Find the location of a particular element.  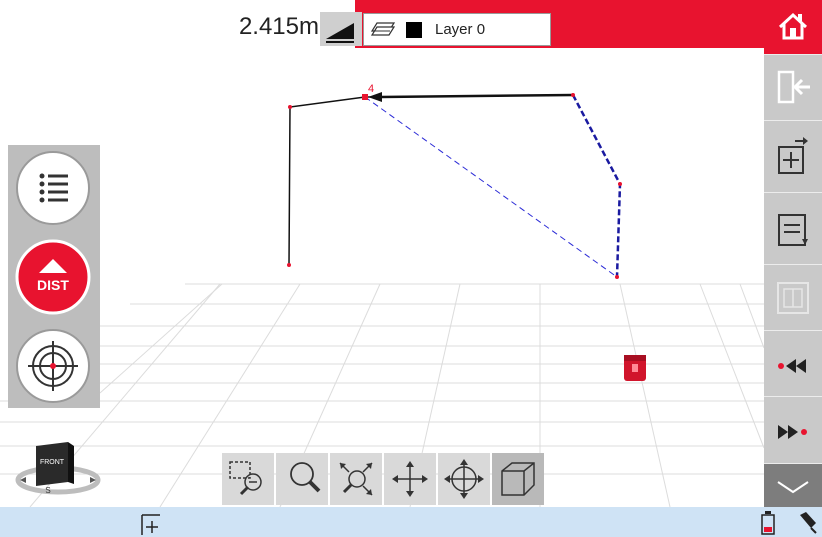

collapse-button is located at coordinates (793, 485).